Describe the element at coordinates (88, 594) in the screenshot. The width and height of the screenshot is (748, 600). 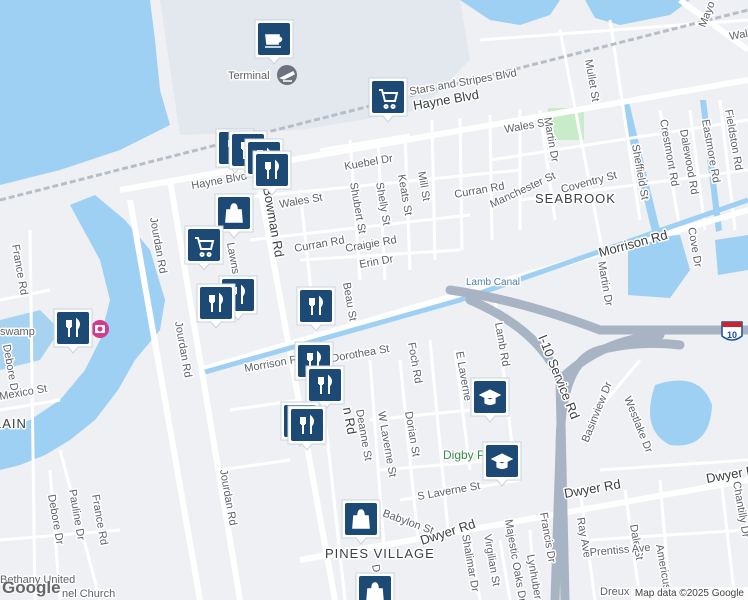
I see `area-label-church-2: nel Church` at that location.